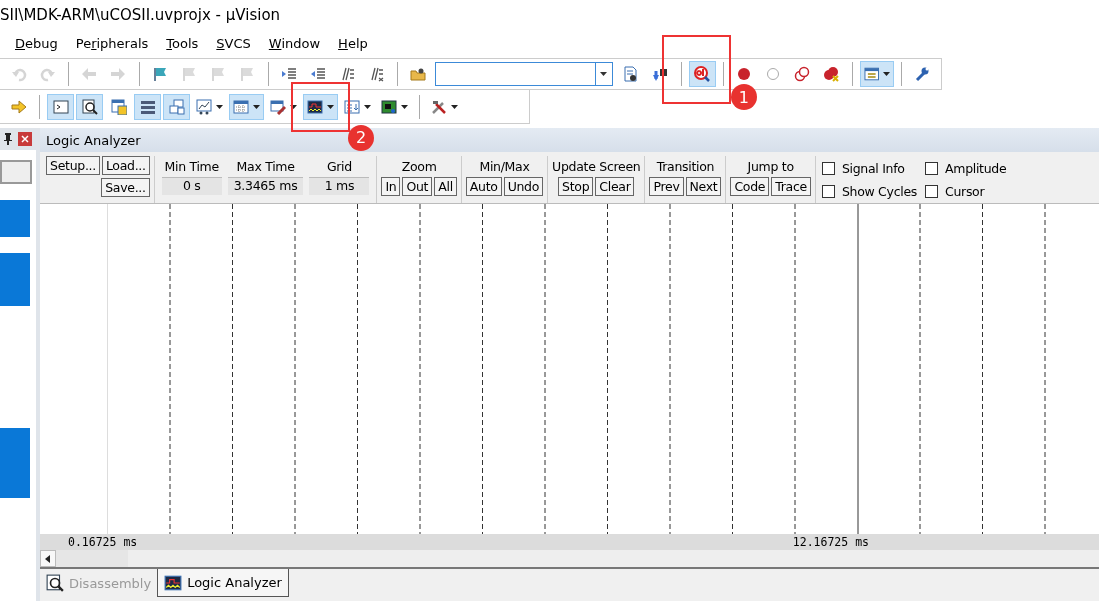 Image resolution: width=1099 pixels, height=601 pixels. What do you see at coordinates (191, 186) in the screenshot?
I see `readout-value: 0 s` at bounding box center [191, 186].